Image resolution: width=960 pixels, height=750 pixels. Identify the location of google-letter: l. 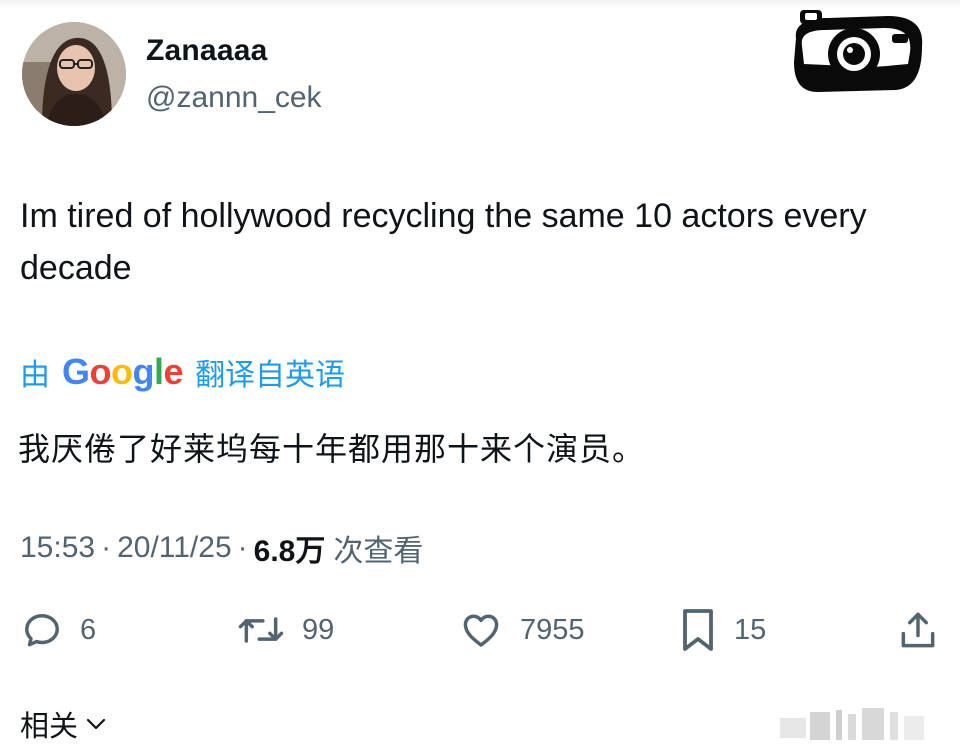
(159, 371).